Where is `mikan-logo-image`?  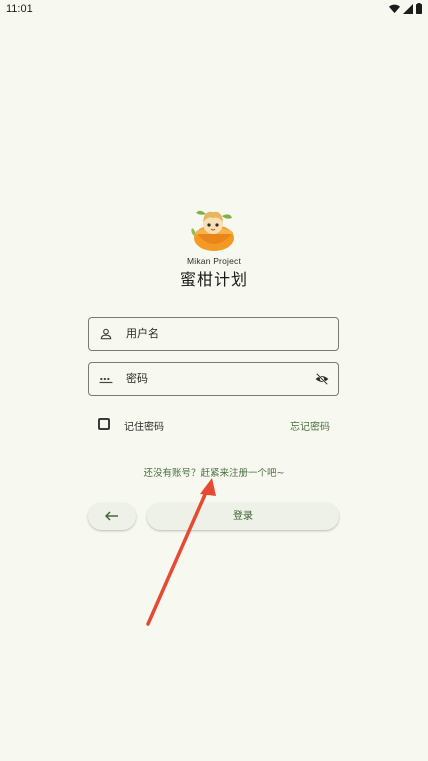 mikan-logo-image is located at coordinates (212, 230).